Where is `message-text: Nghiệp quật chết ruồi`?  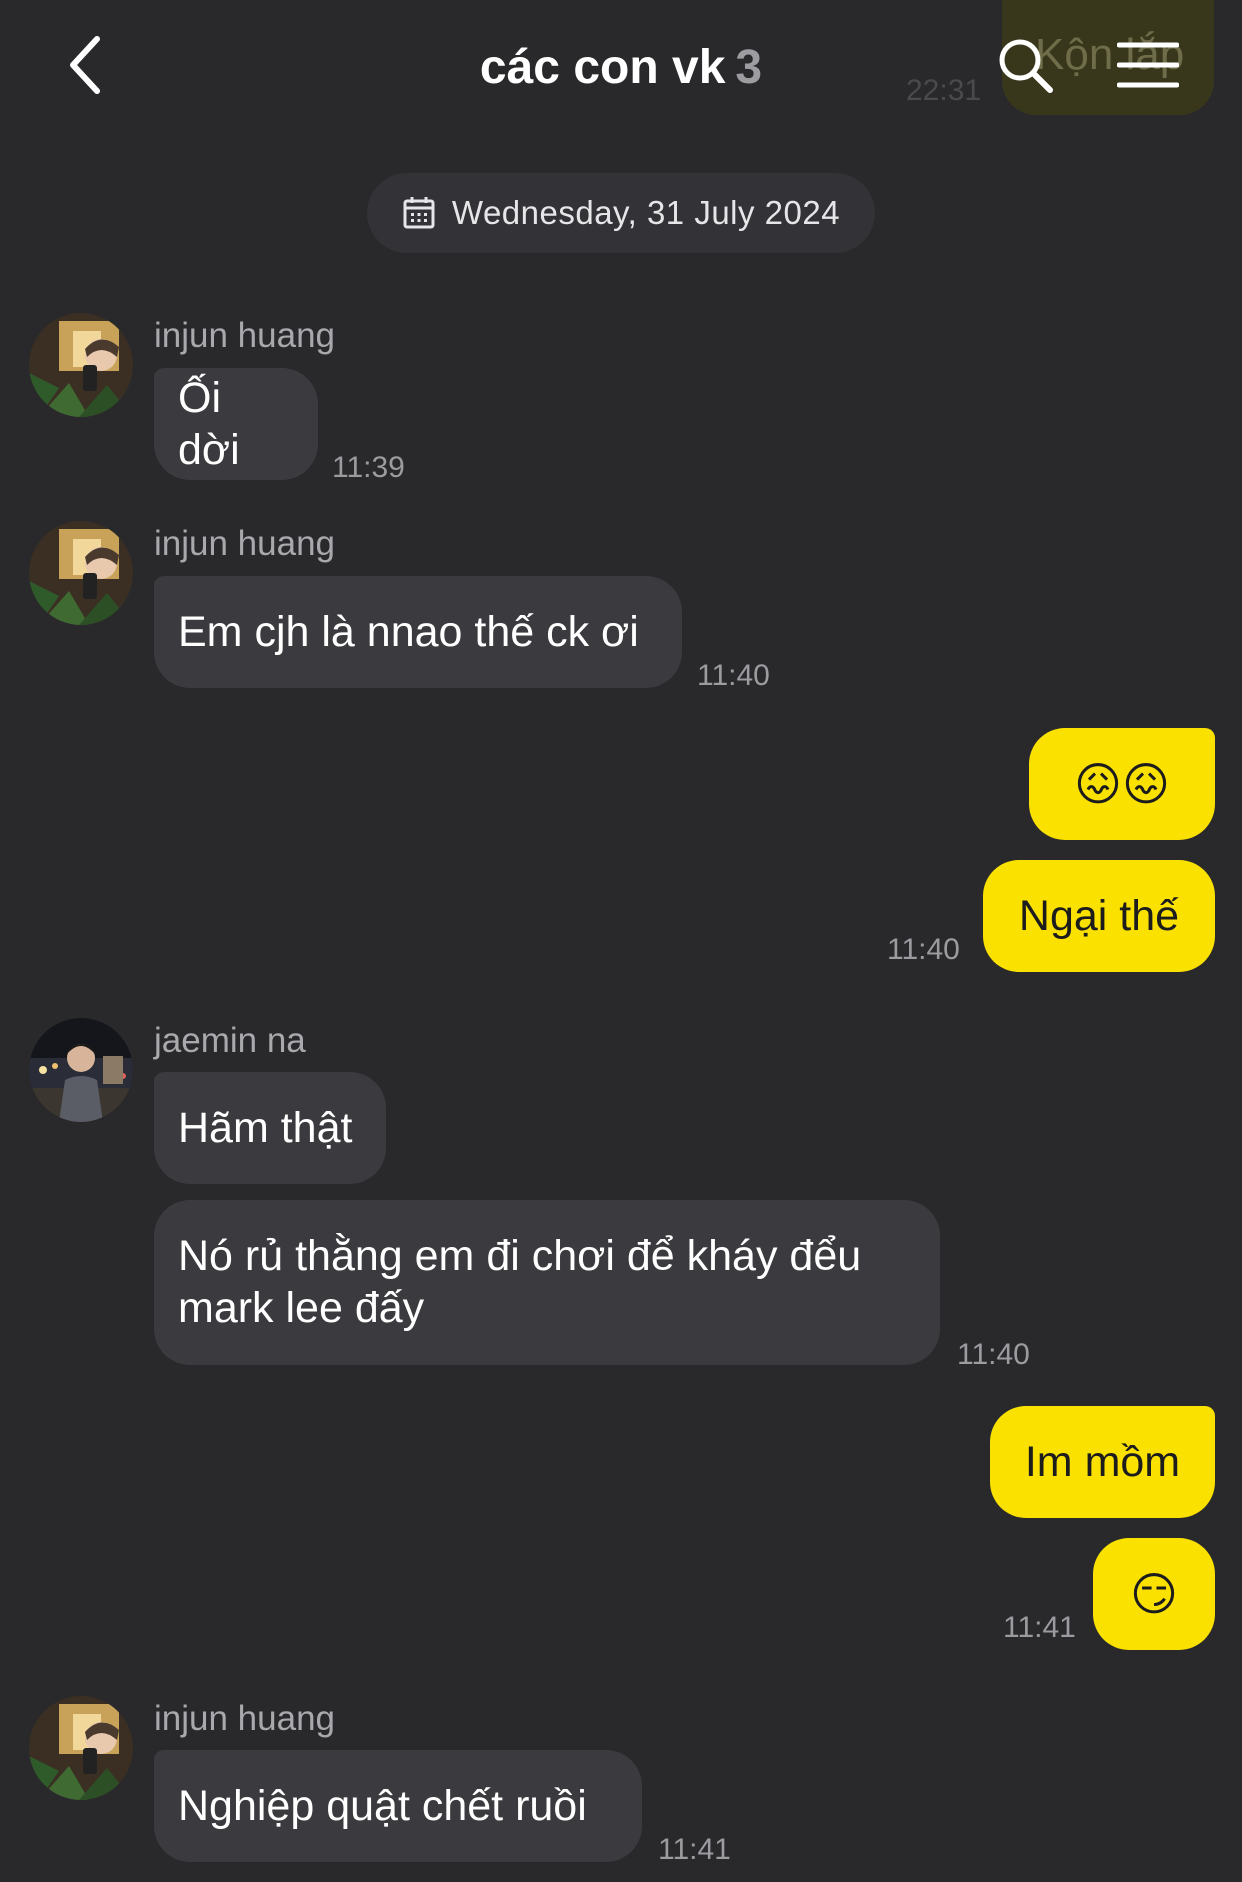 message-text: Nghiệp quật chết ruồi is located at coordinates (382, 1806).